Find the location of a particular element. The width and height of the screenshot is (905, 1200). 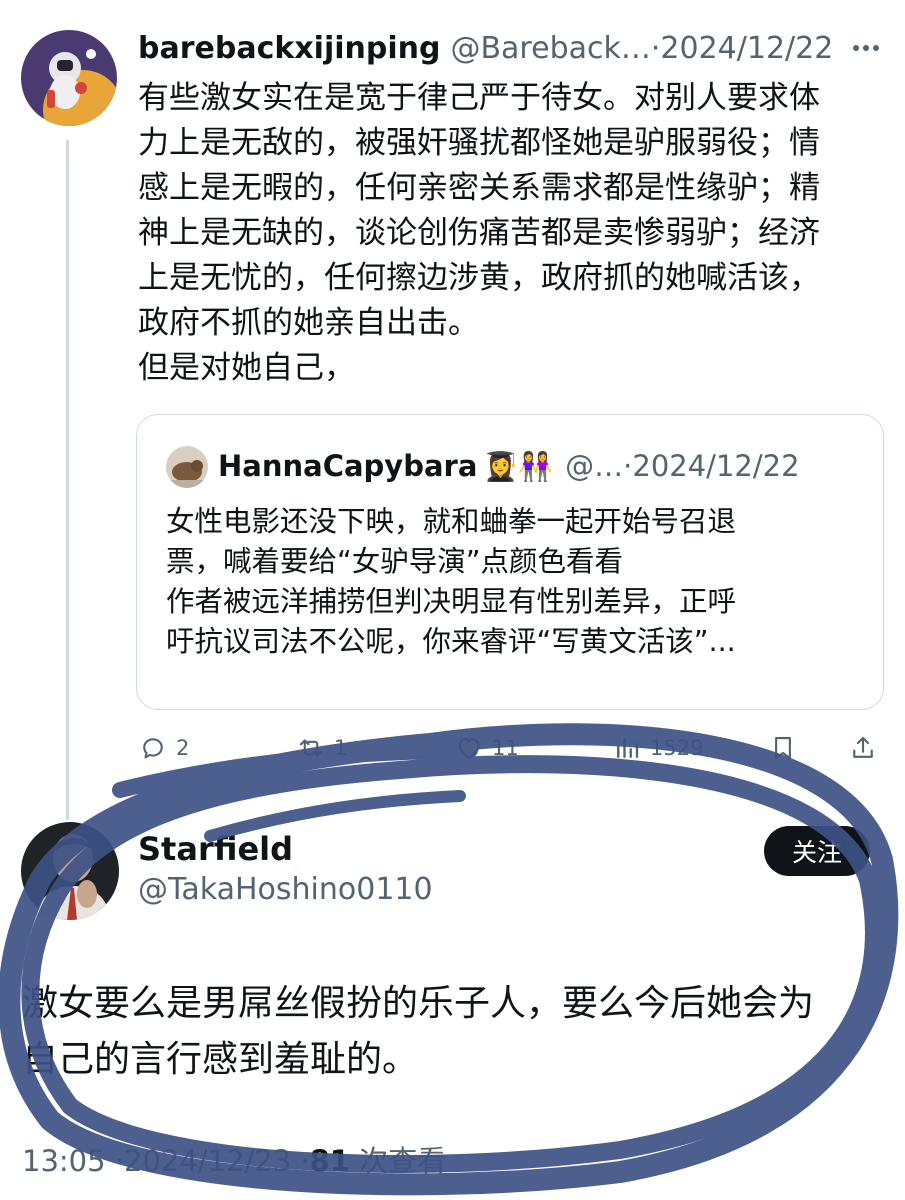

quoted-tweet-header: HannaCapybara 👩‍🎓👭 @… · 2024/12/22 is located at coordinates (509, 466).